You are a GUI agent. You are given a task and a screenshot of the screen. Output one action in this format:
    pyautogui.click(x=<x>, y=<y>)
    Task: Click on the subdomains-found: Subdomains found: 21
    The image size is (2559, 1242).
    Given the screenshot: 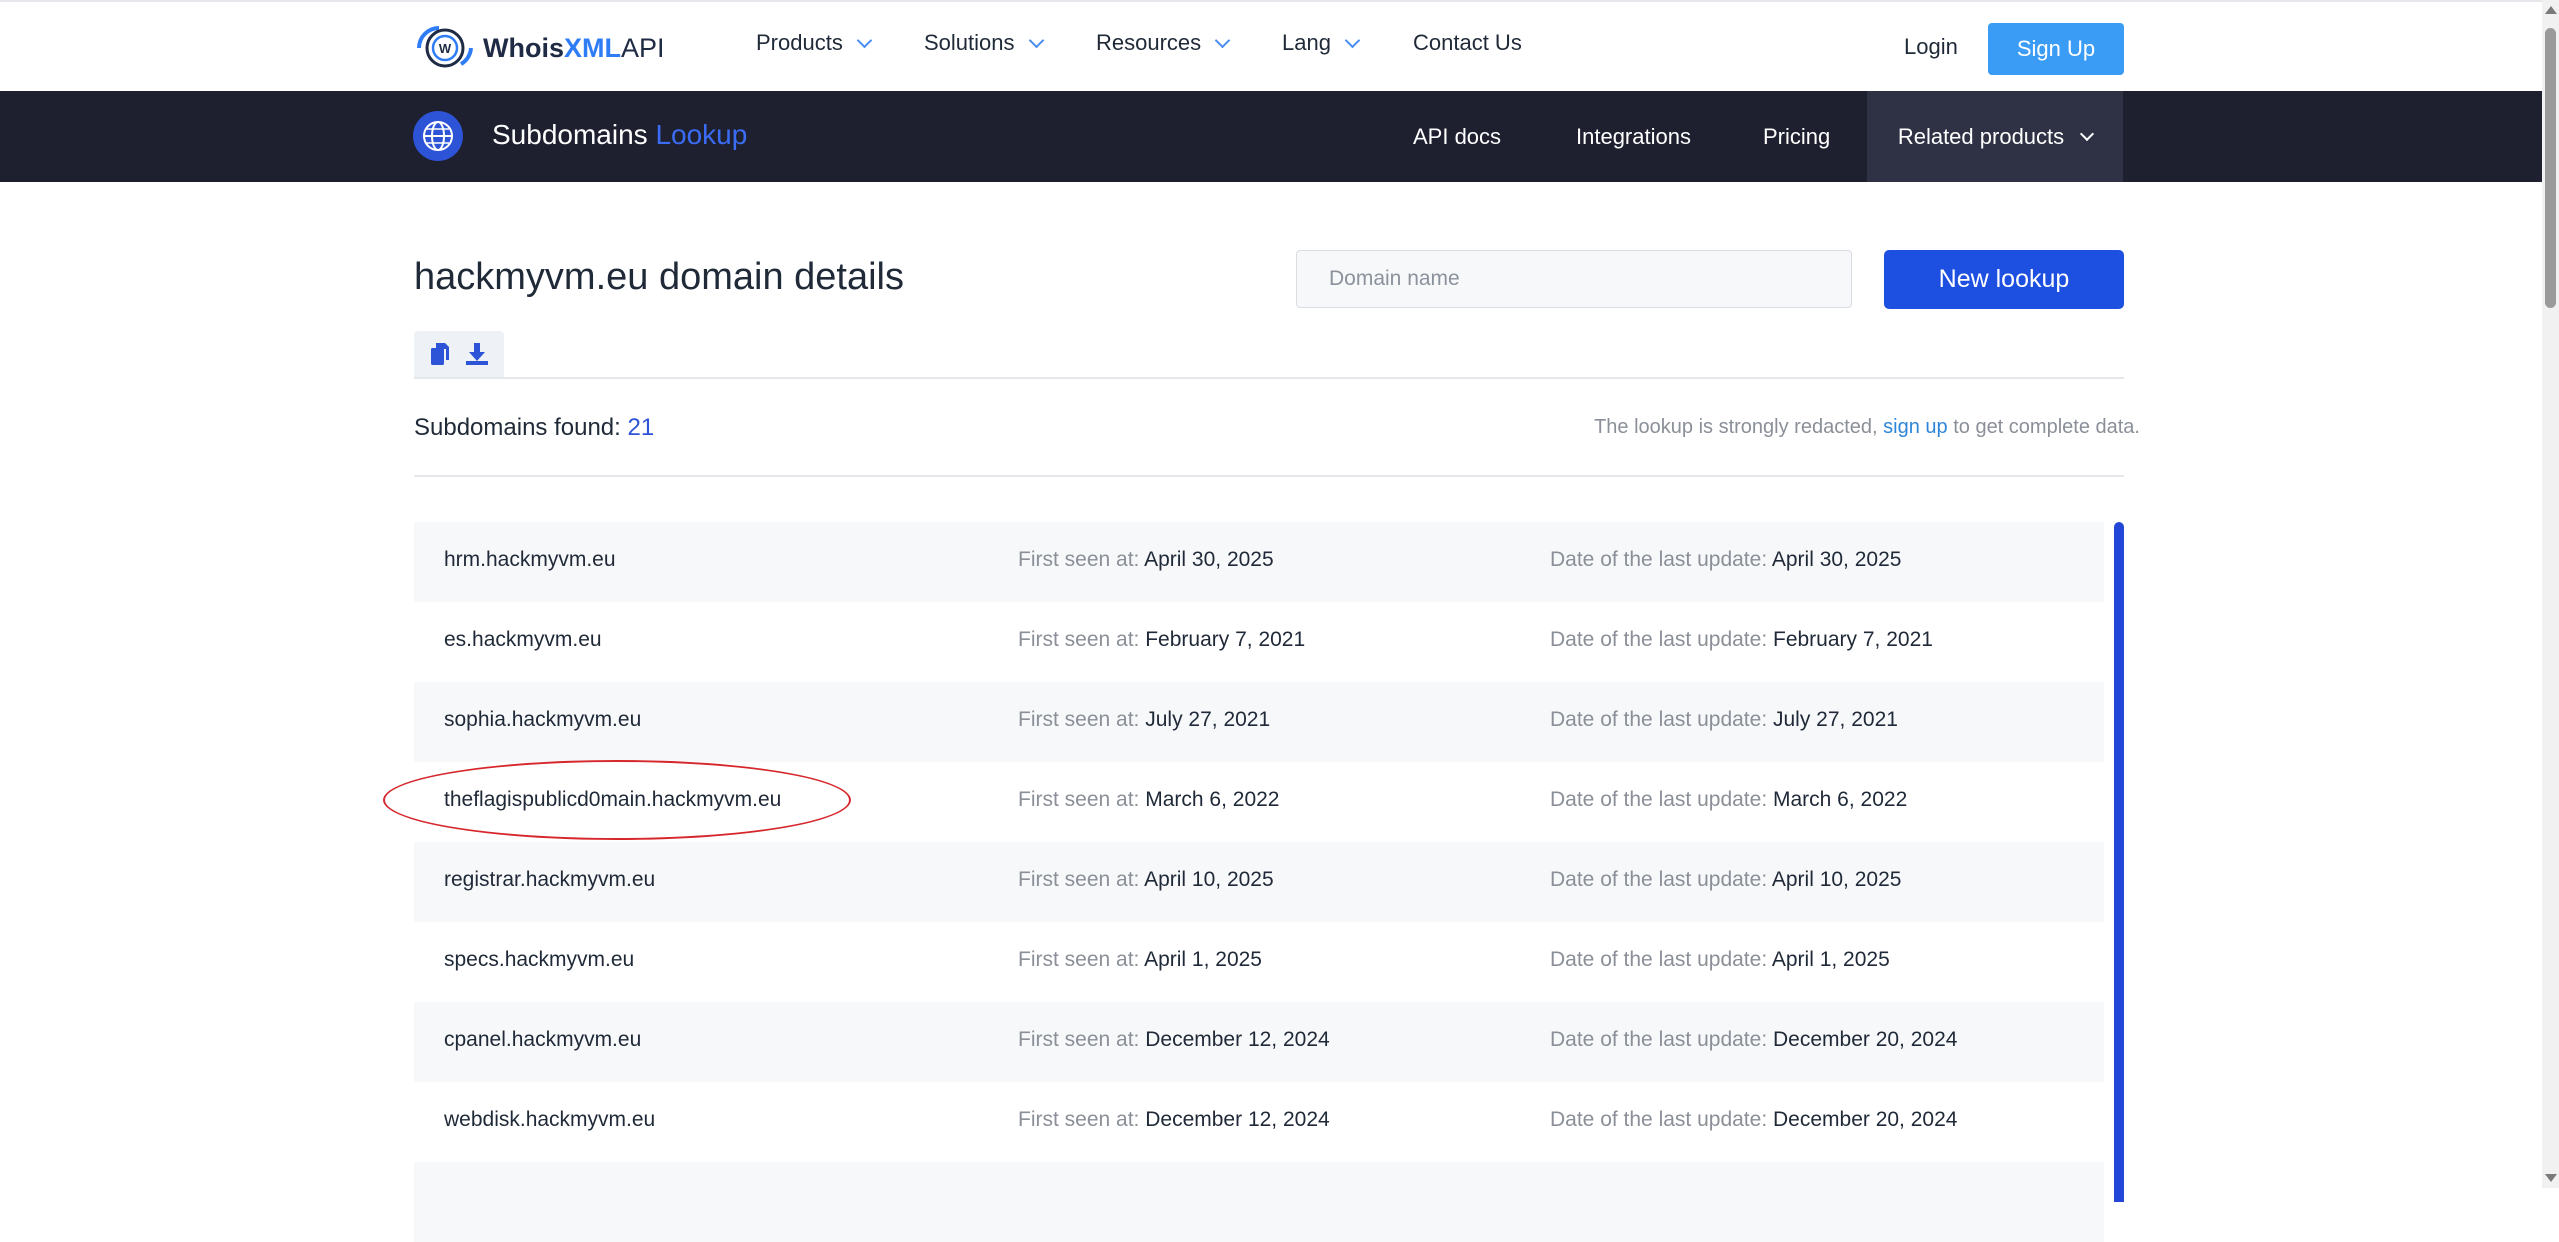 What is the action you would take?
    pyautogui.click(x=534, y=427)
    